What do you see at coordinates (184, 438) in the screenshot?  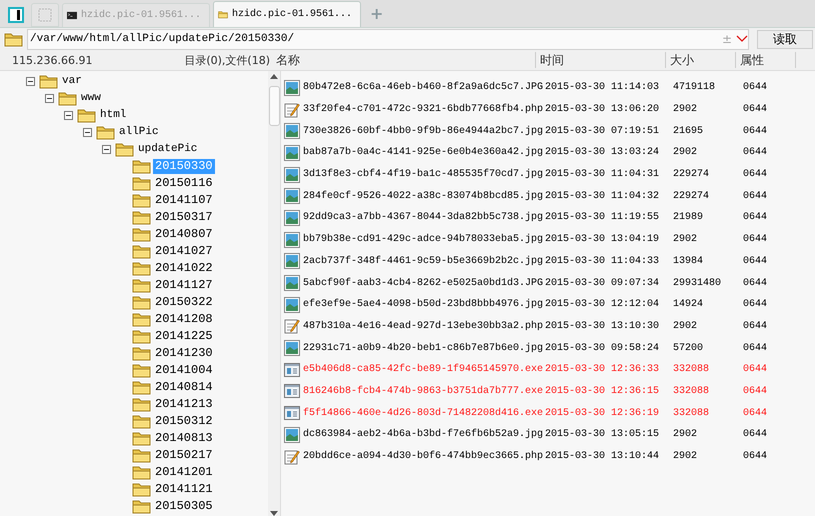 I see `folder-name: 20140813` at bounding box center [184, 438].